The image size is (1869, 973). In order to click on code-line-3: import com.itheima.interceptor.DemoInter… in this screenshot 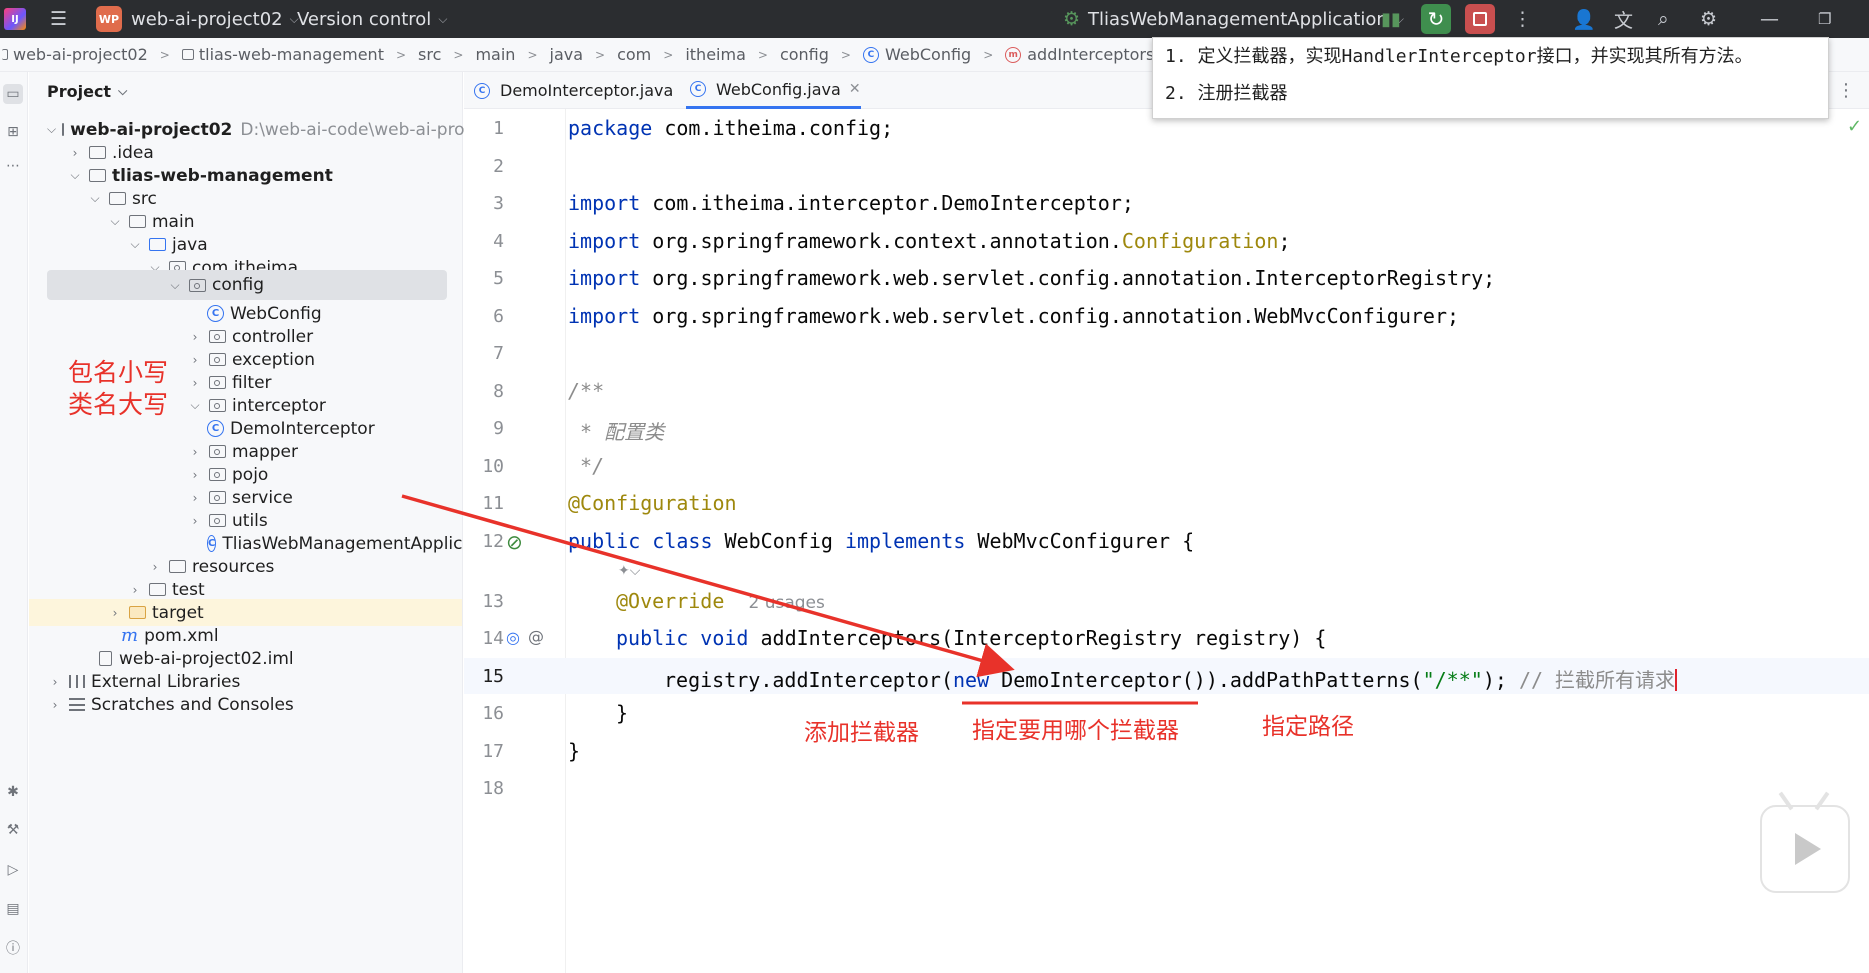, I will do `click(851, 203)`.